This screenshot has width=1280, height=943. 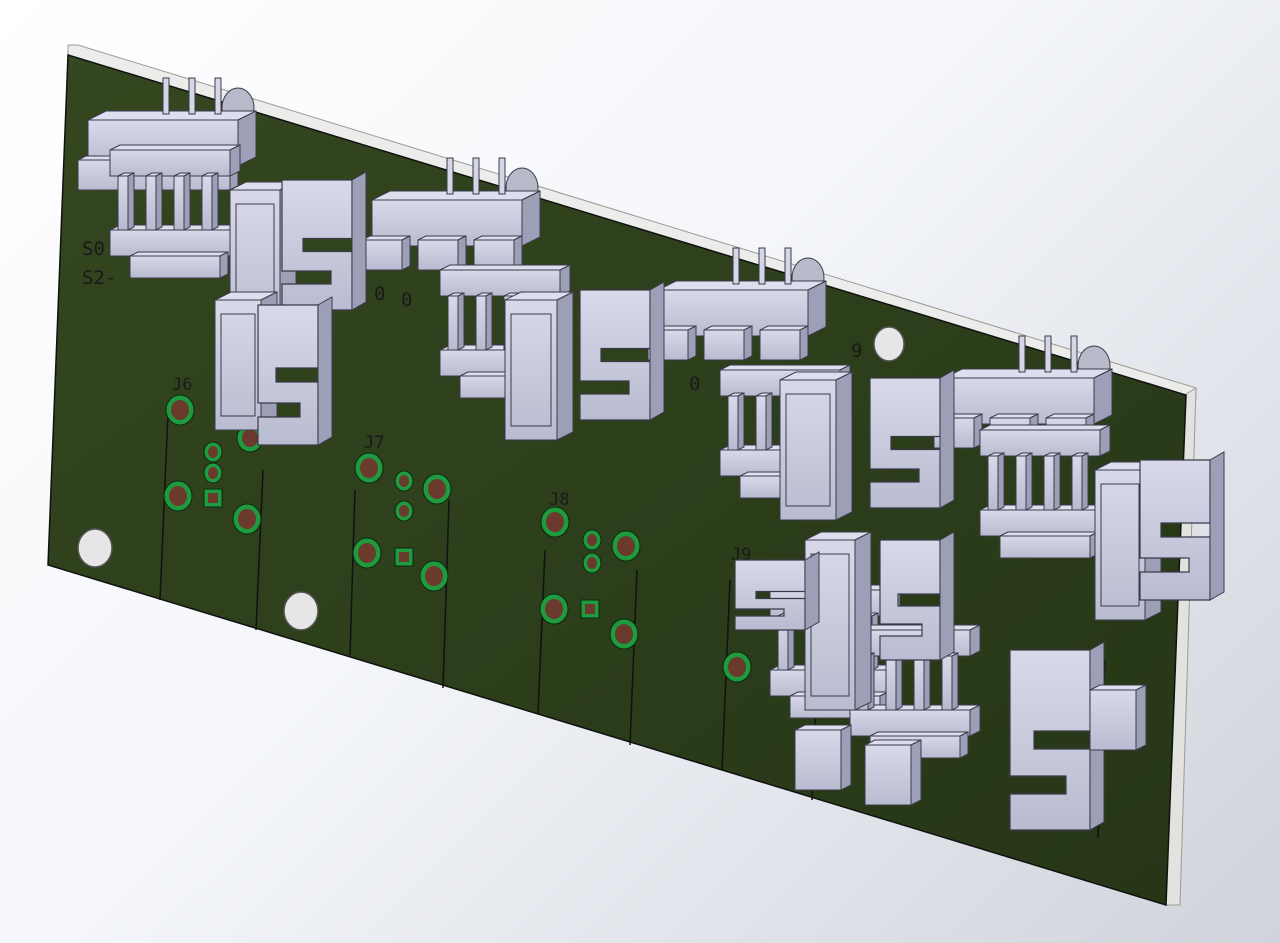 I want to click on connector-latch, so click(x=777, y=591).